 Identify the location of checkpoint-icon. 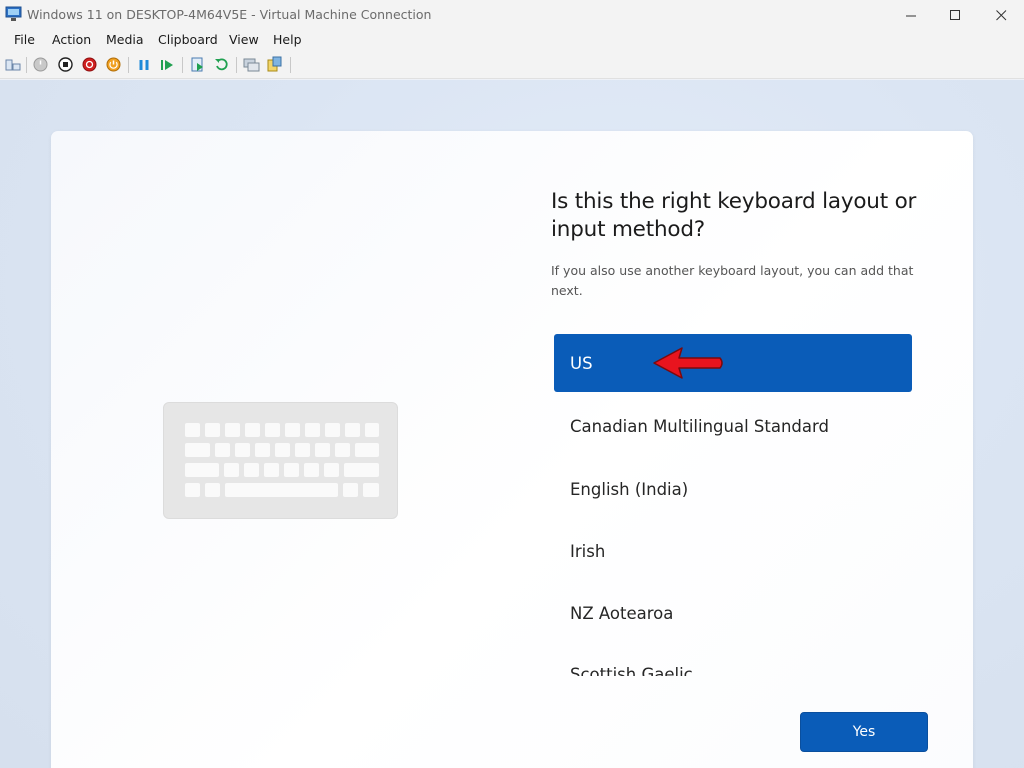
(197, 64).